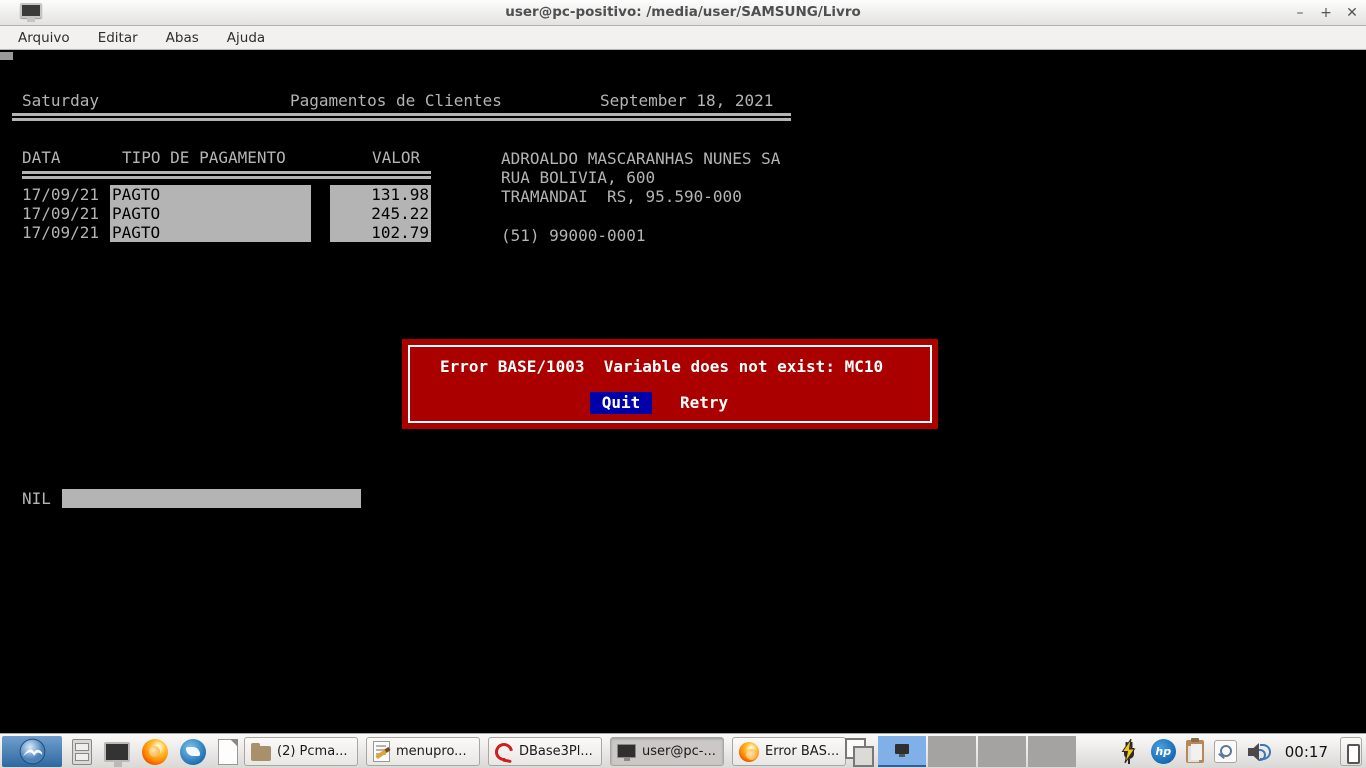  Describe the element at coordinates (1225, 751) in the screenshot. I see `screenshot-icon` at that location.